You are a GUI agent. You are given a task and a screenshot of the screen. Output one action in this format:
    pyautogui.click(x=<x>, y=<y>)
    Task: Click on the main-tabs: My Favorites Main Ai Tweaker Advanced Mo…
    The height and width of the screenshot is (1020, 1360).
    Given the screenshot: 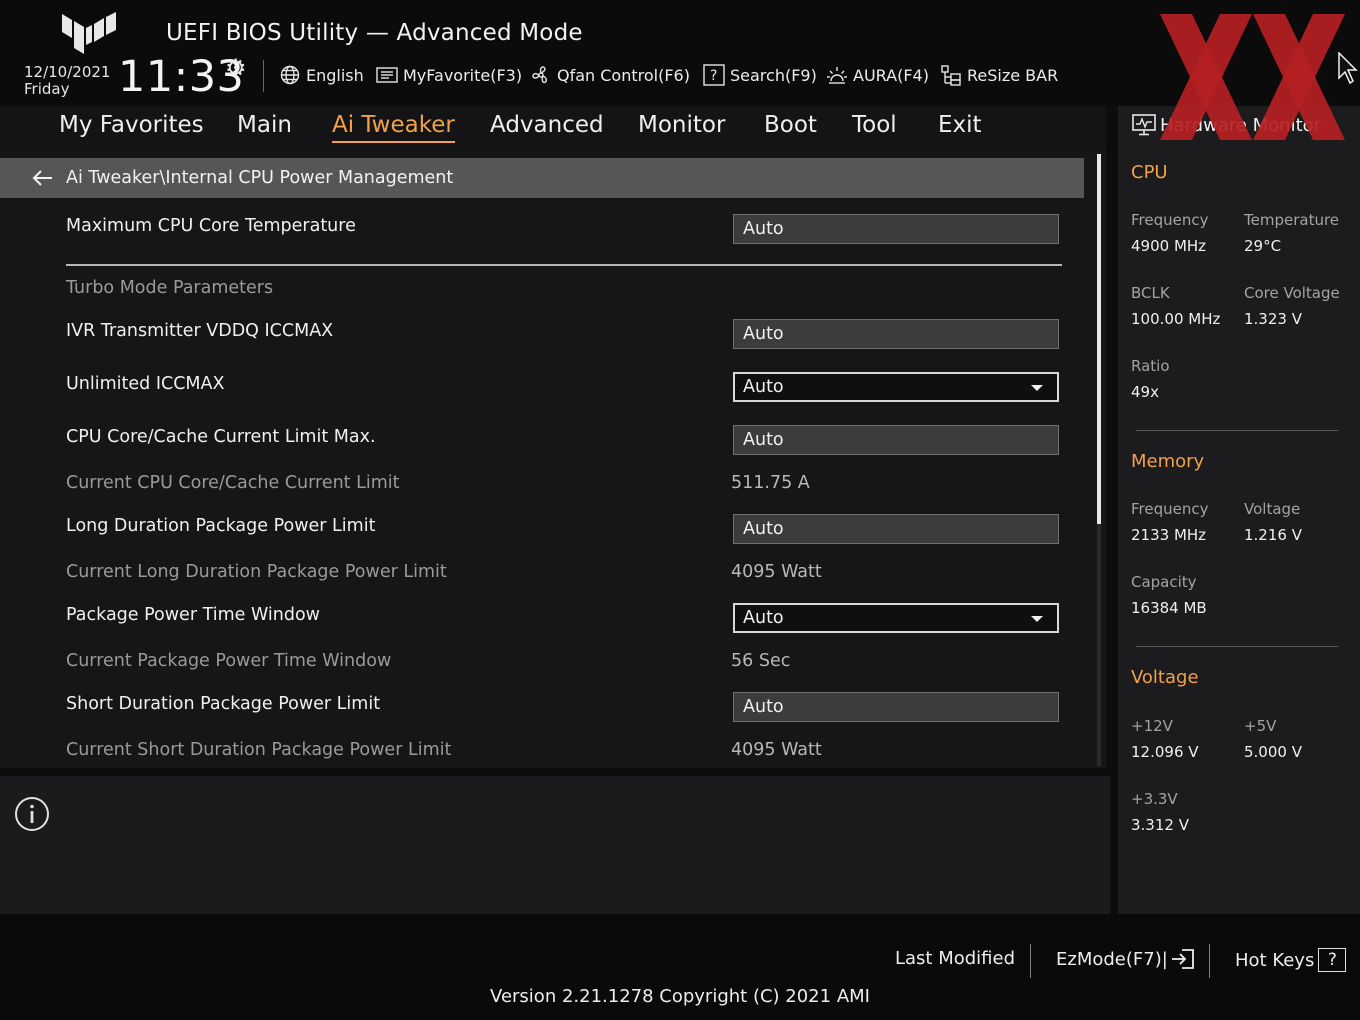 What is the action you would take?
    pyautogui.click(x=553, y=127)
    